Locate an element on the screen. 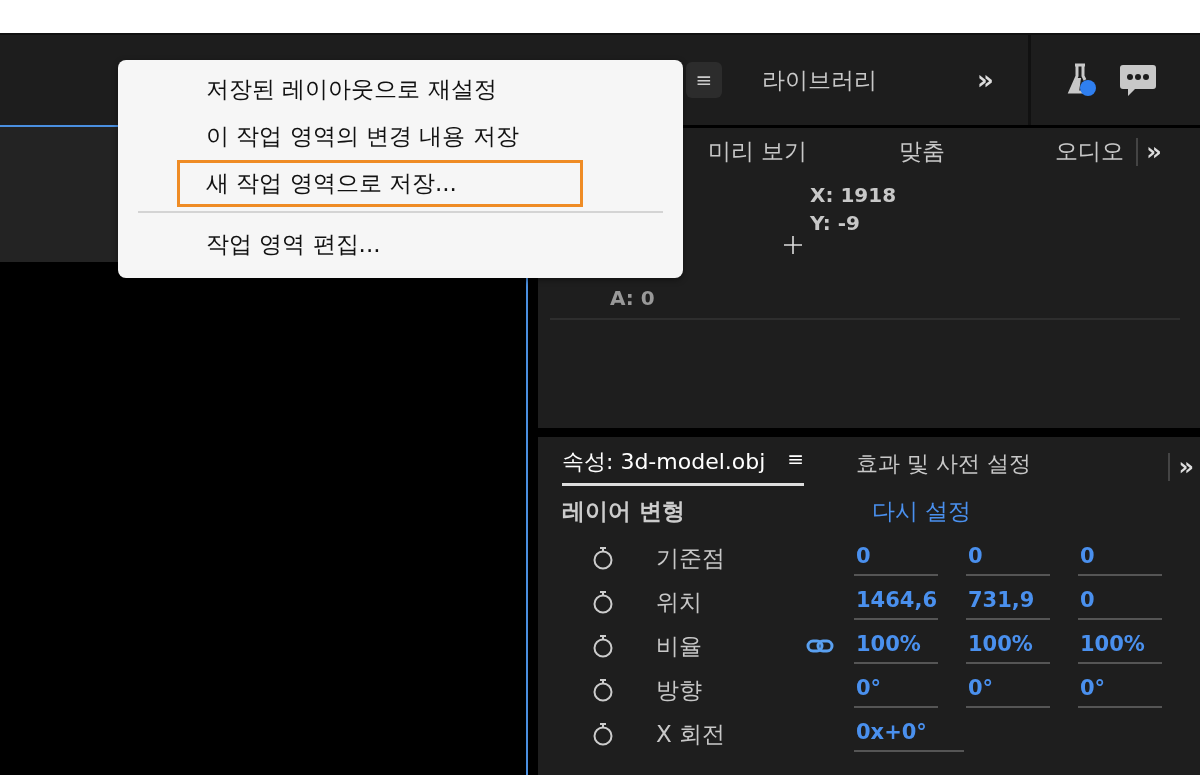 The width and height of the screenshot is (1200, 775). y-readout: Y: -9 is located at coordinates (835, 223).